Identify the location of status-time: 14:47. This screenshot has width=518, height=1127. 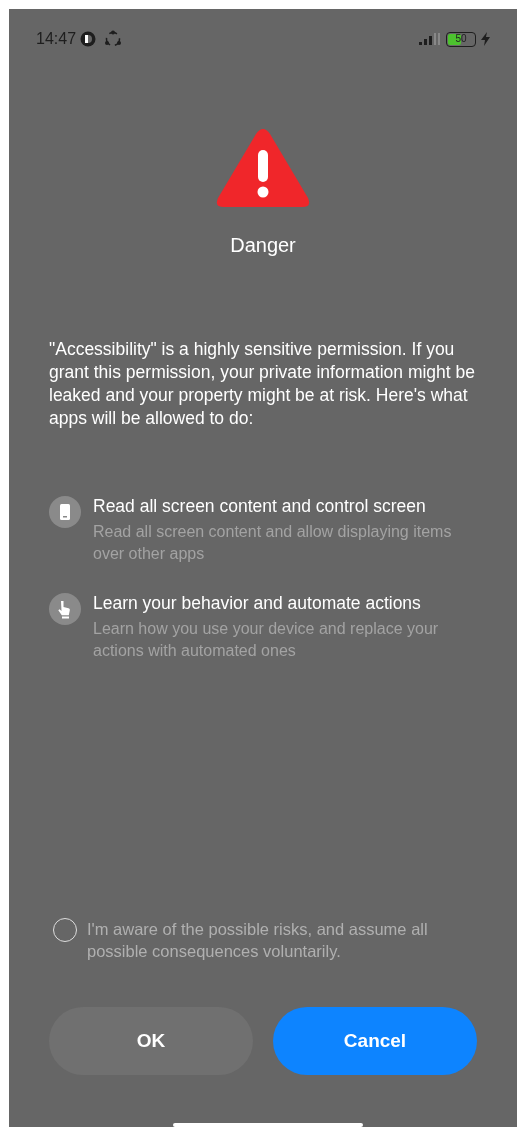
(56, 39).